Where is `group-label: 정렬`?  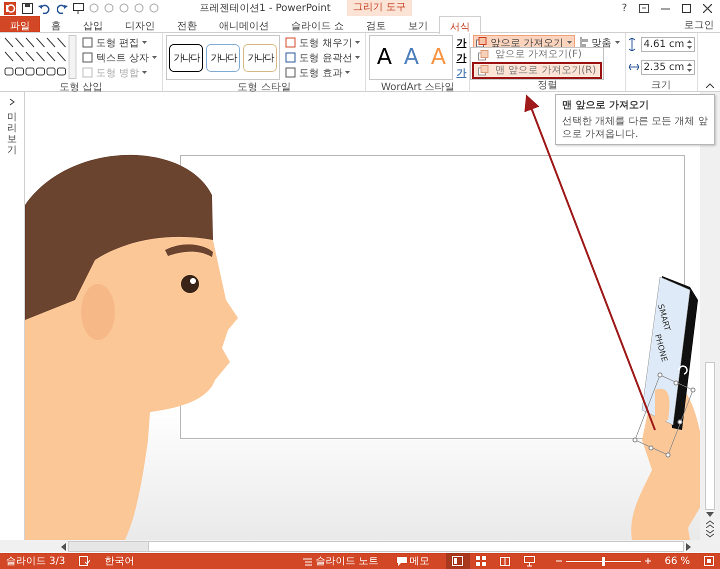
group-label: 정렬 is located at coordinates (547, 85).